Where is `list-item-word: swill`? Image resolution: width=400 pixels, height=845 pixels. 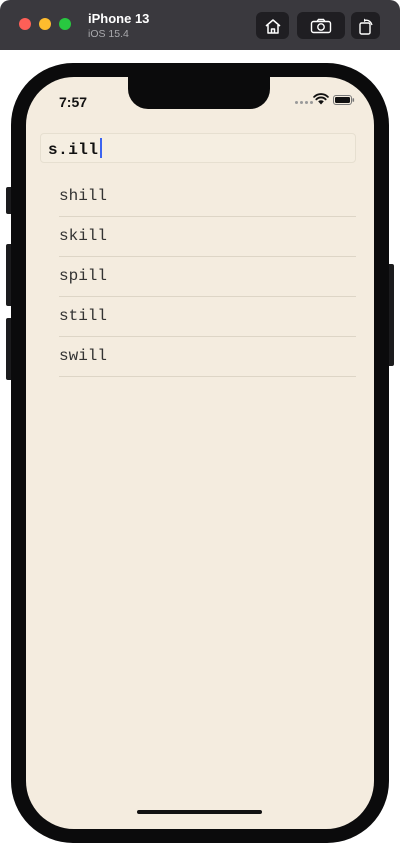 list-item-word: swill is located at coordinates (83, 356).